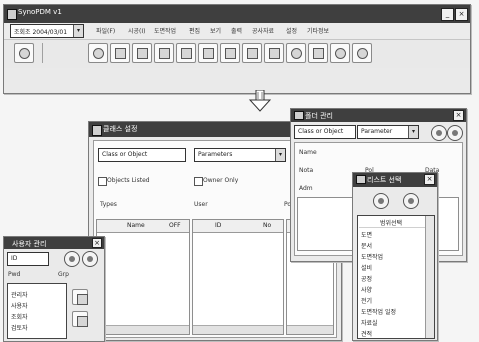  What do you see at coordinates (63, 274) in the screenshot?
I see `user-field-3: Grp` at bounding box center [63, 274].